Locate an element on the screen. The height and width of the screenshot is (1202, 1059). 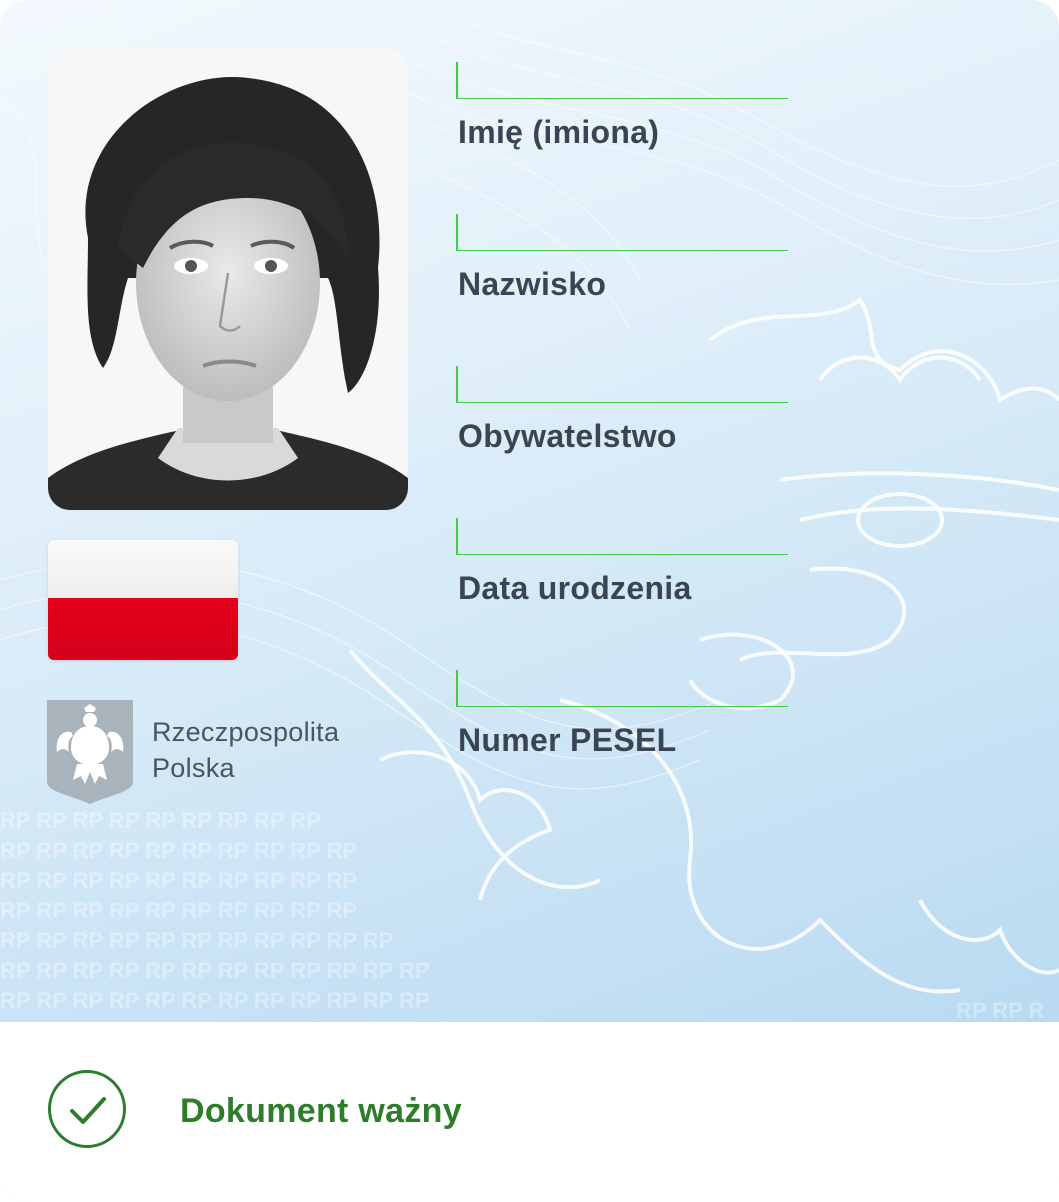
svg-text: RP RP R is located at coordinates (1000, 1010).